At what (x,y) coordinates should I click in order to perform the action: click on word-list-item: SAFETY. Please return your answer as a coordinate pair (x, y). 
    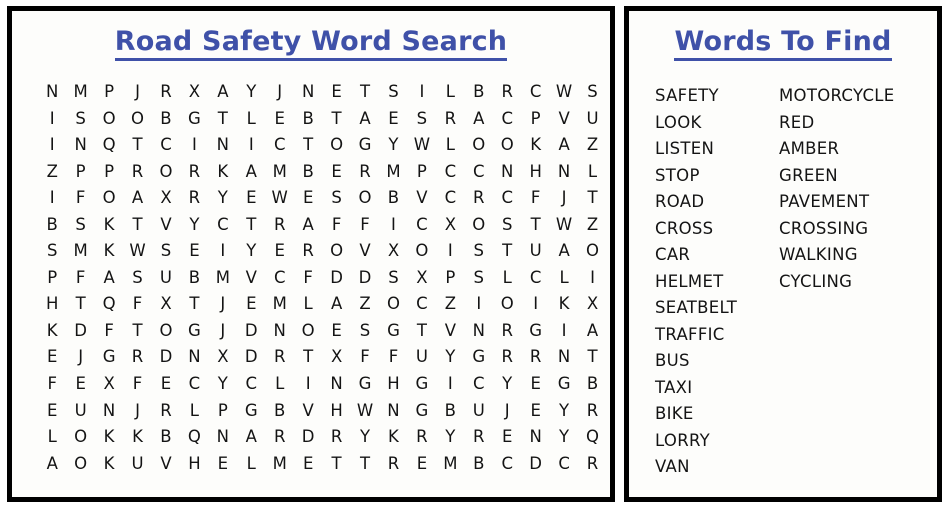
    Looking at the image, I should click on (696, 96).